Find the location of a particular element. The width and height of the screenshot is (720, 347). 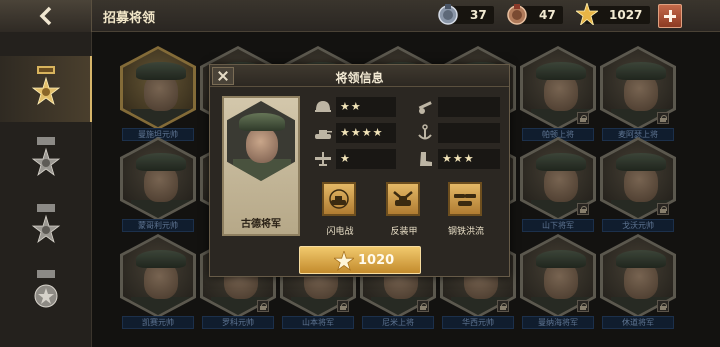

medal-silver-icon is located at coordinates (448, 14).